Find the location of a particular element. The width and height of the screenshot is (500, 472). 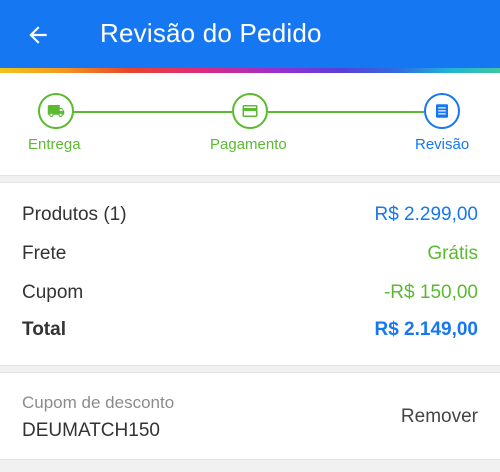

total-label: Total is located at coordinates (44, 329).